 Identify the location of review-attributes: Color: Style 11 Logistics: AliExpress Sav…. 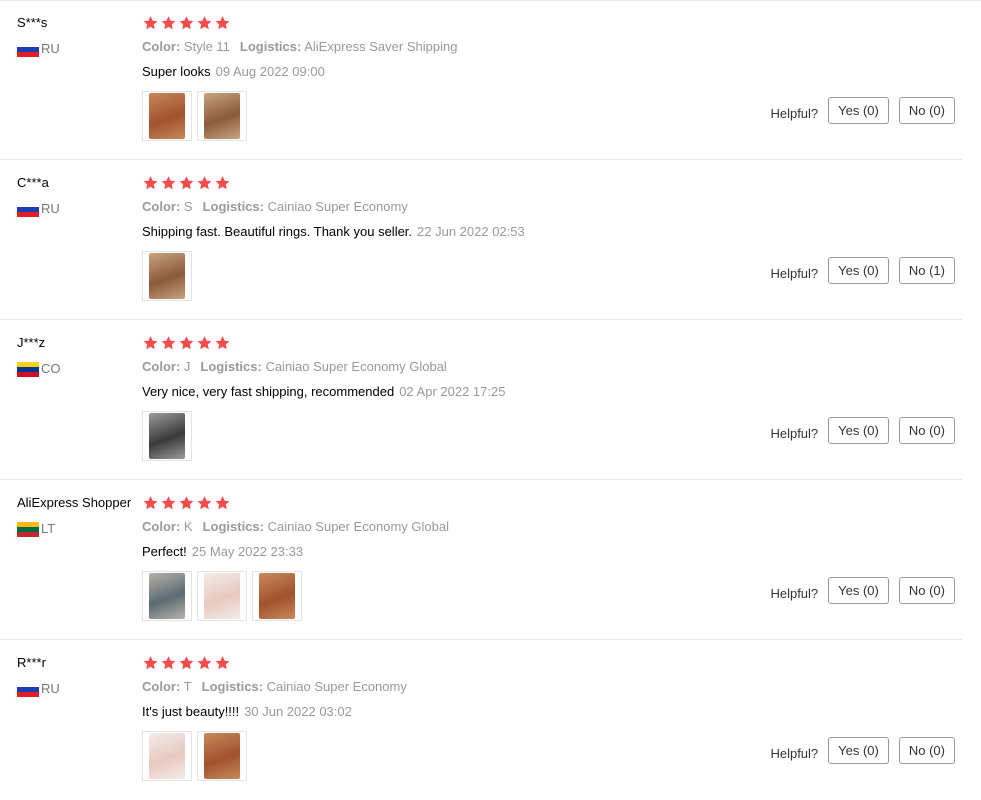
(442, 47).